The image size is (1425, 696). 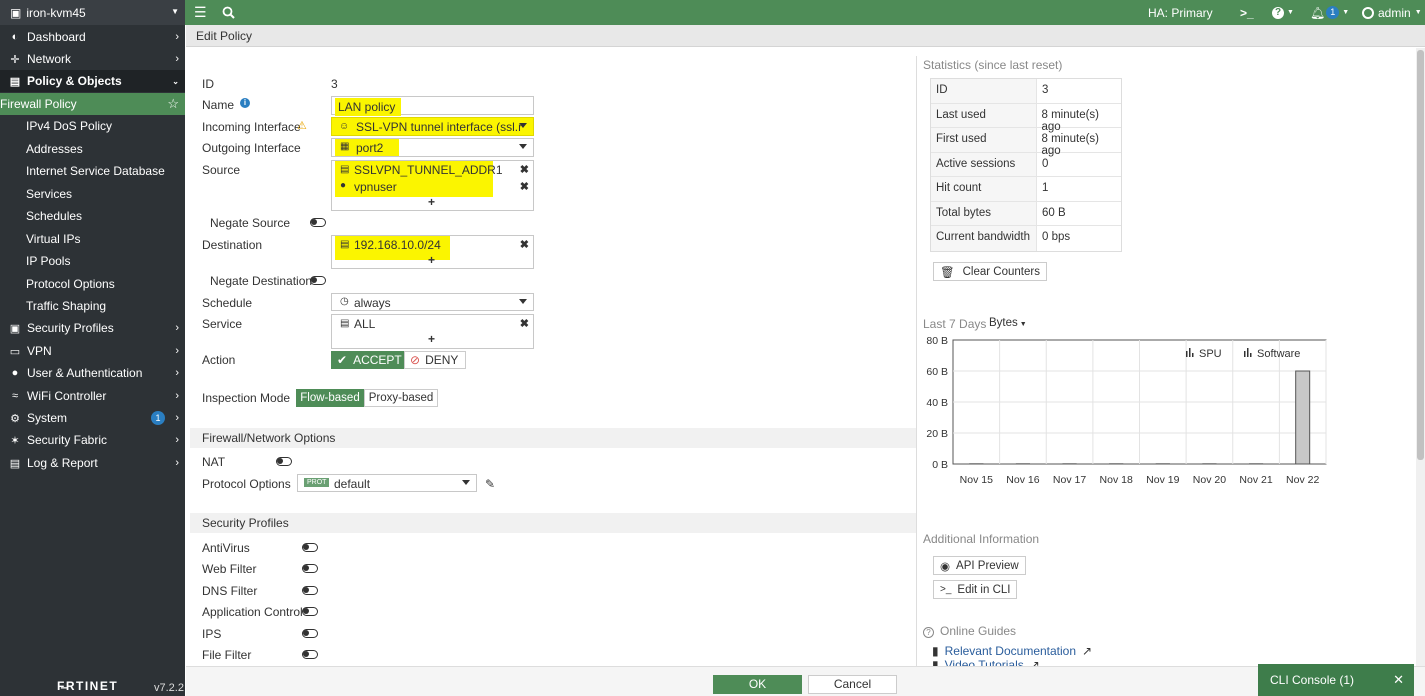 What do you see at coordinates (92, 440) in the screenshot?
I see `sidebar-item-security-fabric: ✶ Security Fabric ›` at bounding box center [92, 440].